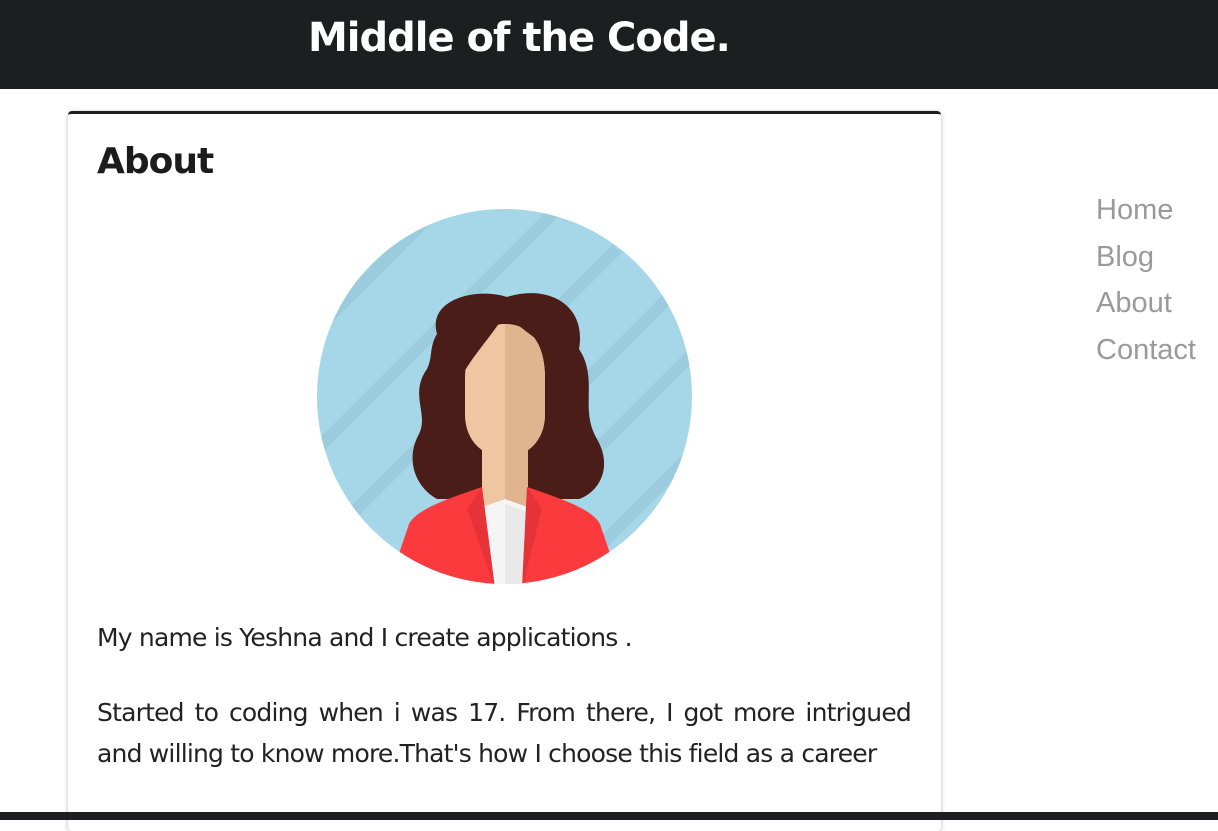 The height and width of the screenshot is (831, 1218). Describe the element at coordinates (504, 396) in the screenshot. I see `woman-avatar-icon` at that location.